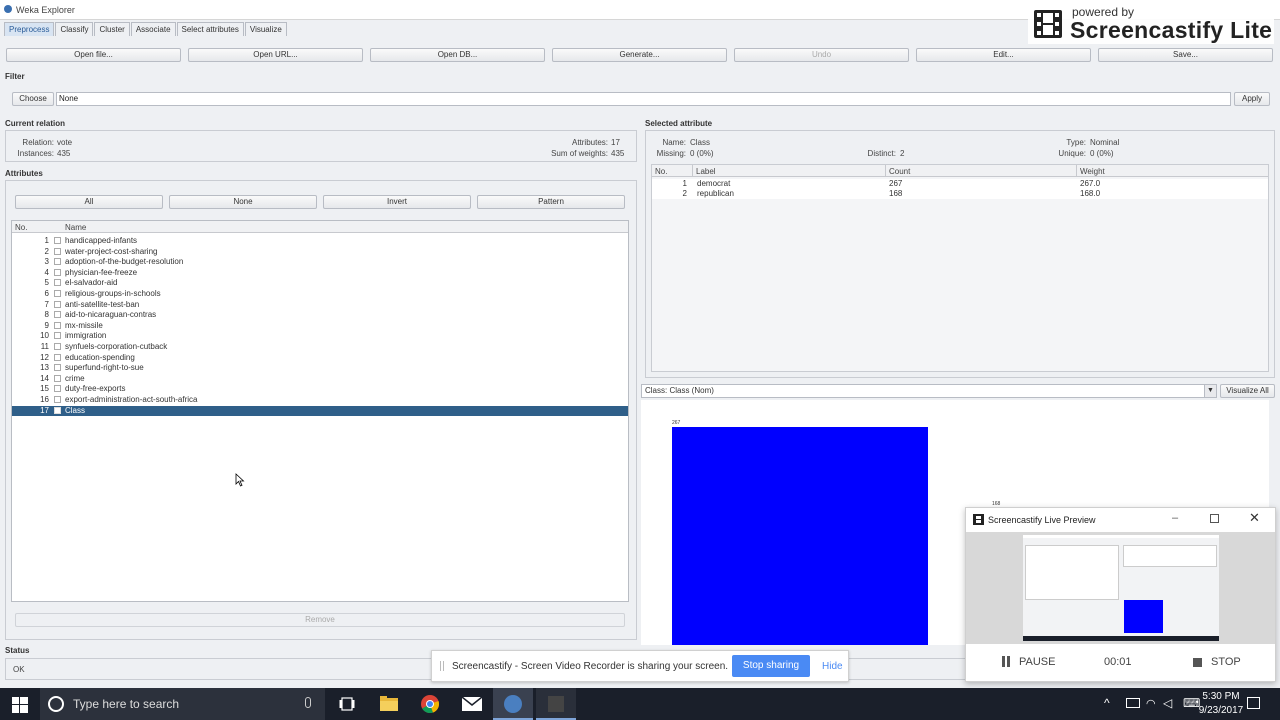  Describe the element at coordinates (320, 358) in the screenshot. I see `attribute-row: 12 education-spending` at that location.